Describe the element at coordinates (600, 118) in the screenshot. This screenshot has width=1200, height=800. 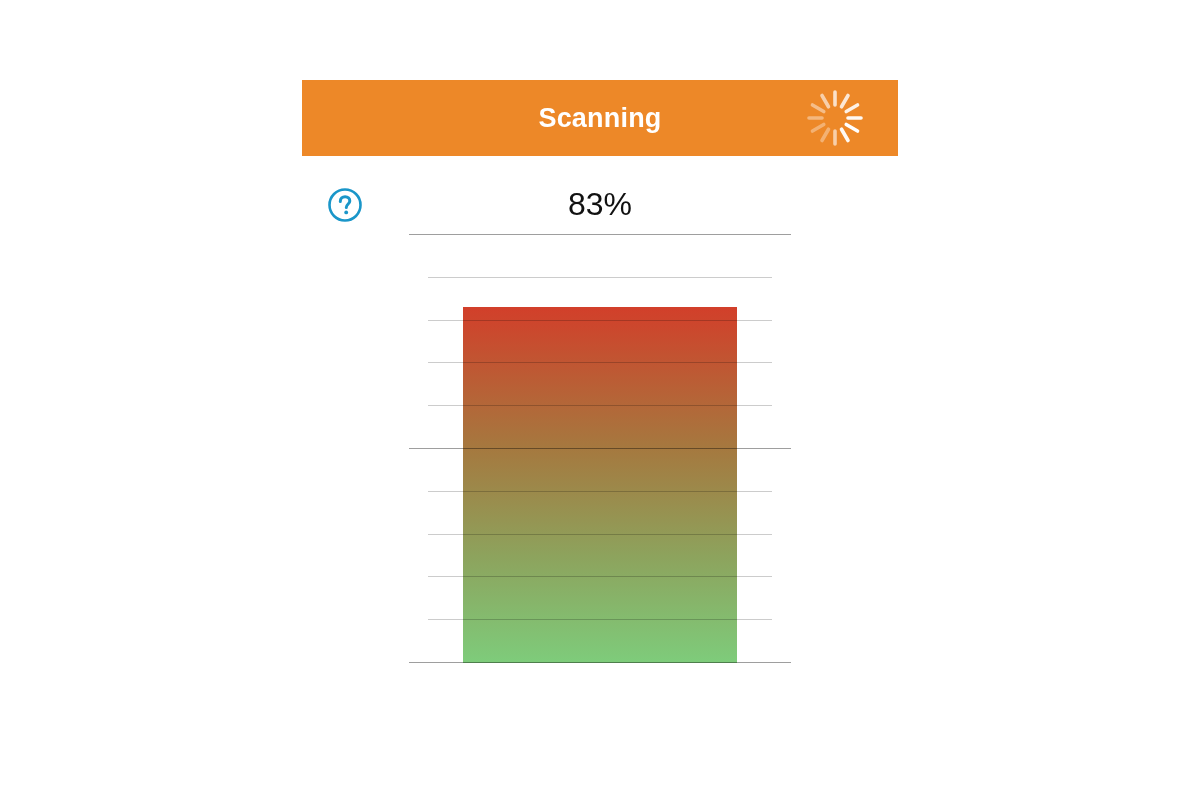
I see `screen-title: Scanning` at that location.